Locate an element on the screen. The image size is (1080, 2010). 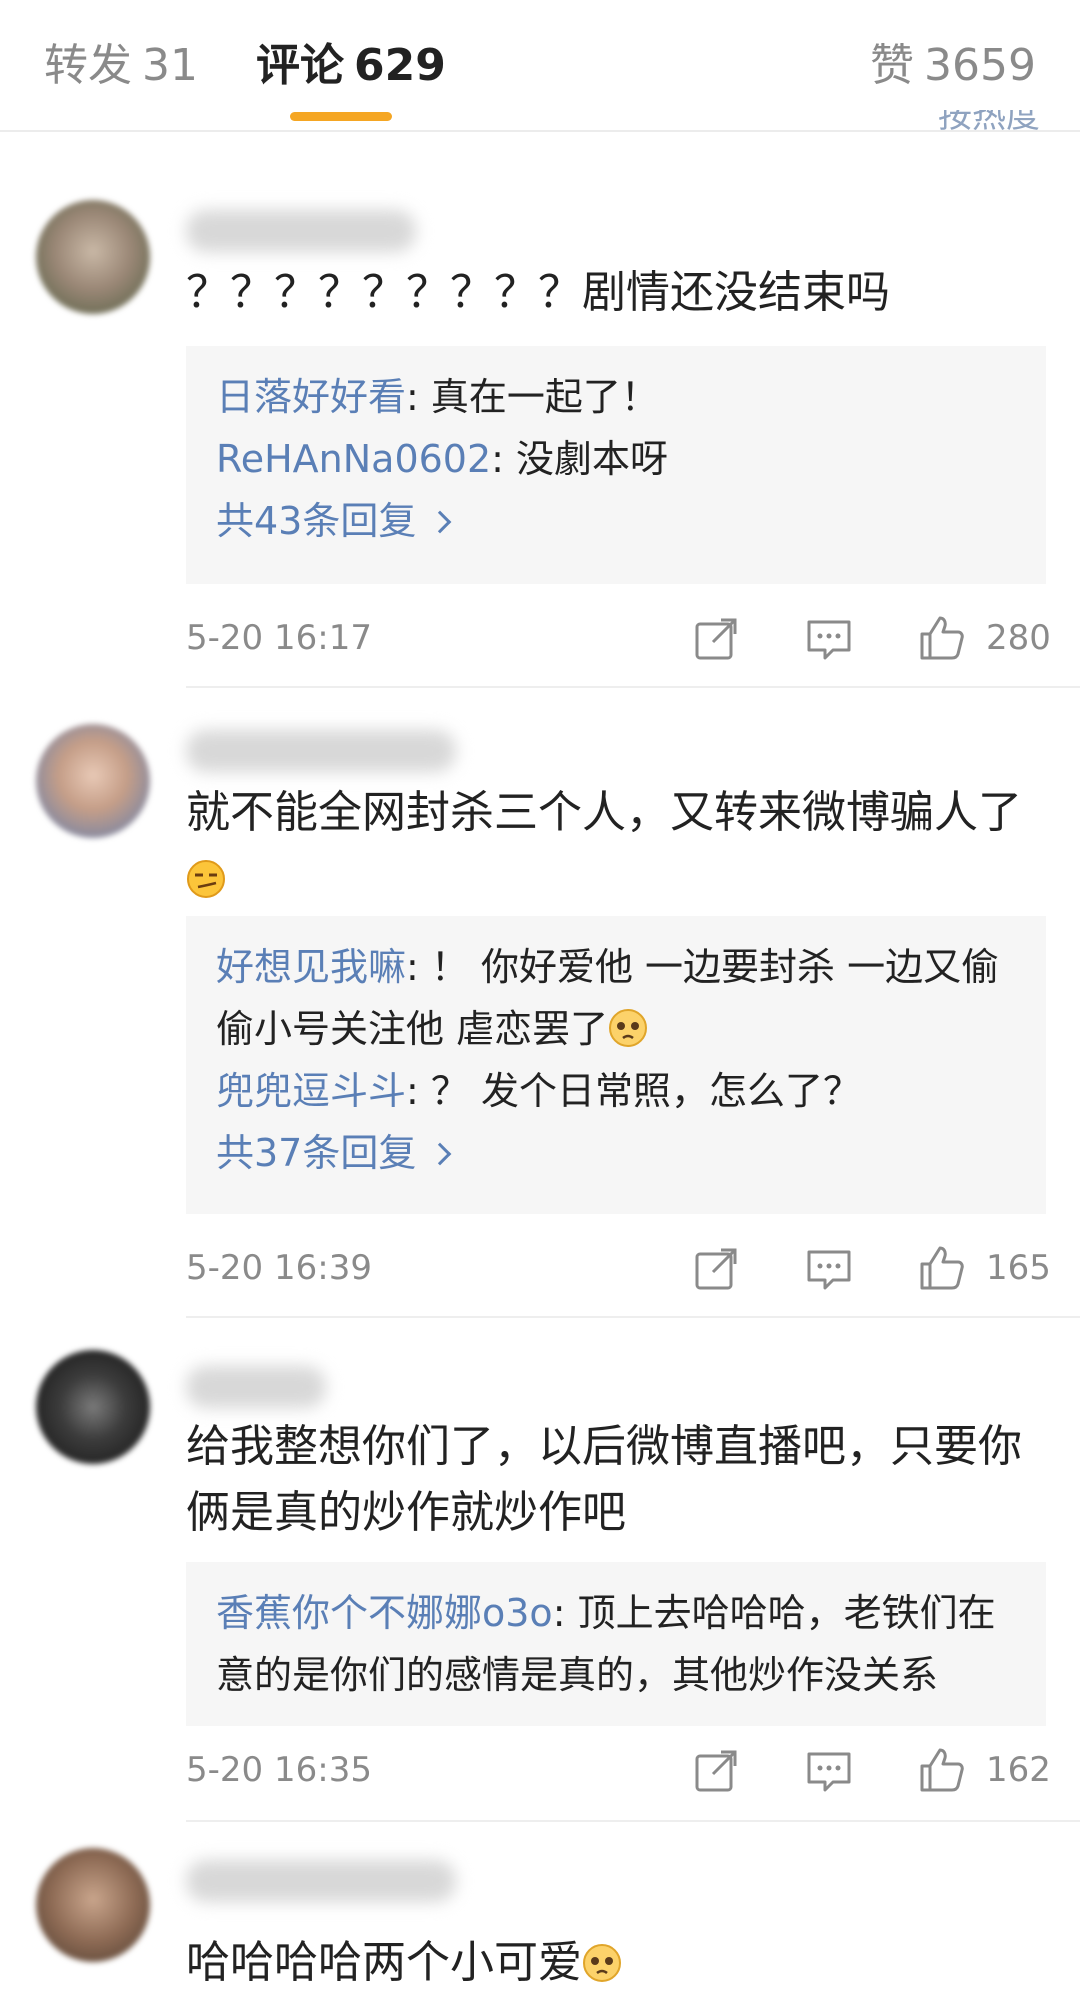
reply-item: 兜兜逗斗斗: ？ 发个日常照，怎么了？ is located at coordinates (616, 1091).